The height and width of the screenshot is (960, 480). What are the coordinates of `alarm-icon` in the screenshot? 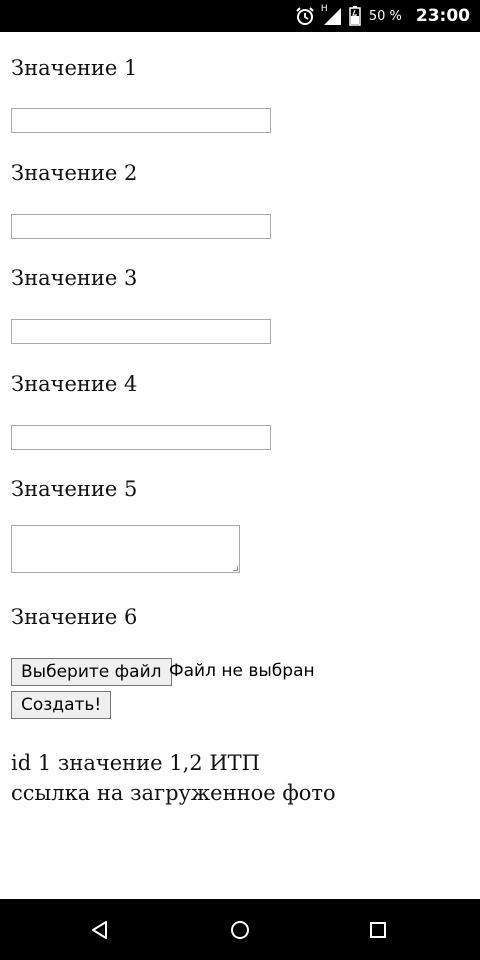 It's located at (305, 16).